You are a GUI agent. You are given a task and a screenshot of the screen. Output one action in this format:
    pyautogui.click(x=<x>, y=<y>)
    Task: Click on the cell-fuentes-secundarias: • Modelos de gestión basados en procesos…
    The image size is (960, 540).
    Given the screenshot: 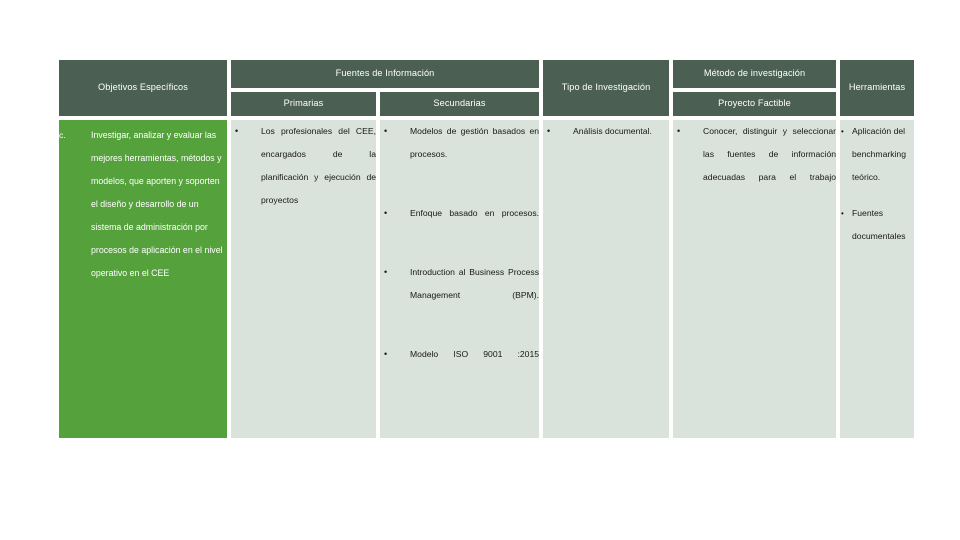 What is the action you would take?
    pyautogui.click(x=460, y=279)
    